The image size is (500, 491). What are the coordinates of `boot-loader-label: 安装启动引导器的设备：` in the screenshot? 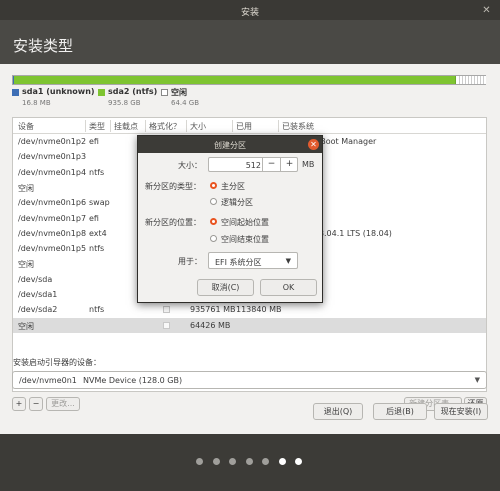 It's located at (57, 362).